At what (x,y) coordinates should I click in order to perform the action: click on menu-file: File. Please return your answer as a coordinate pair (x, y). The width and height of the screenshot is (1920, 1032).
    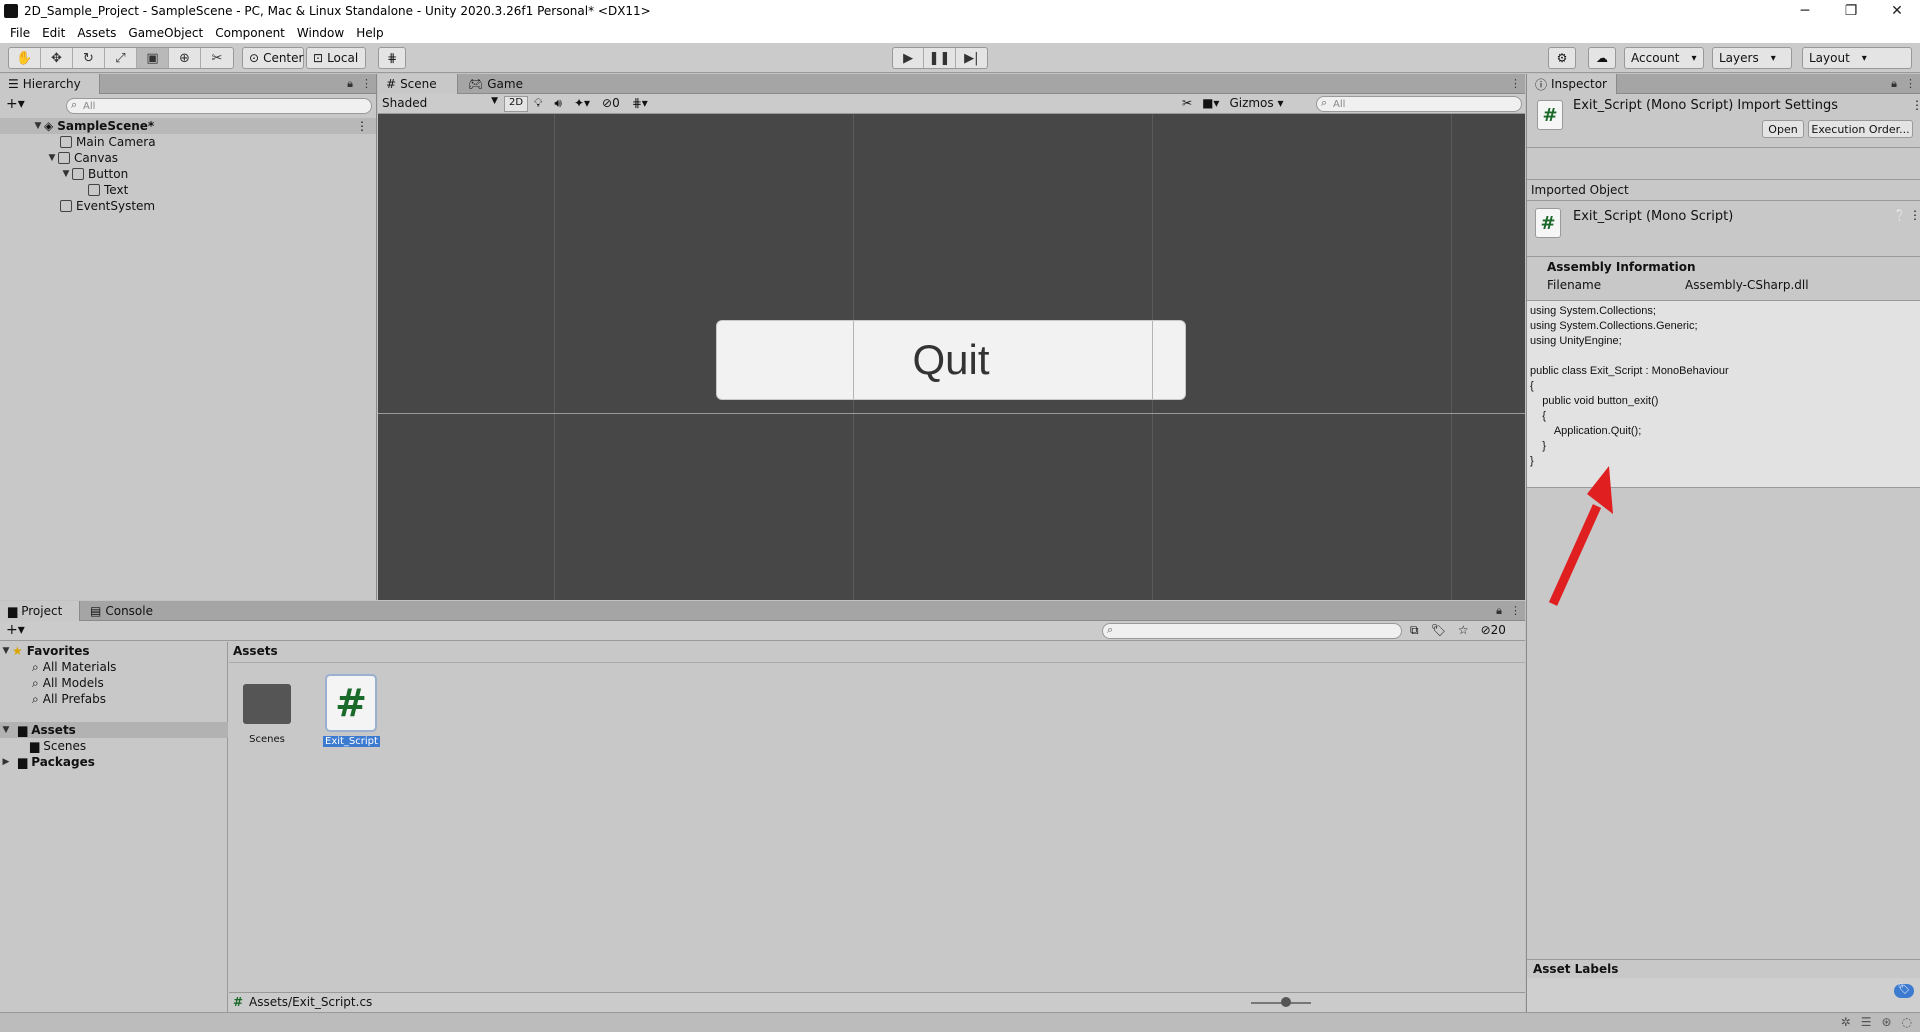
    Looking at the image, I should click on (20, 33).